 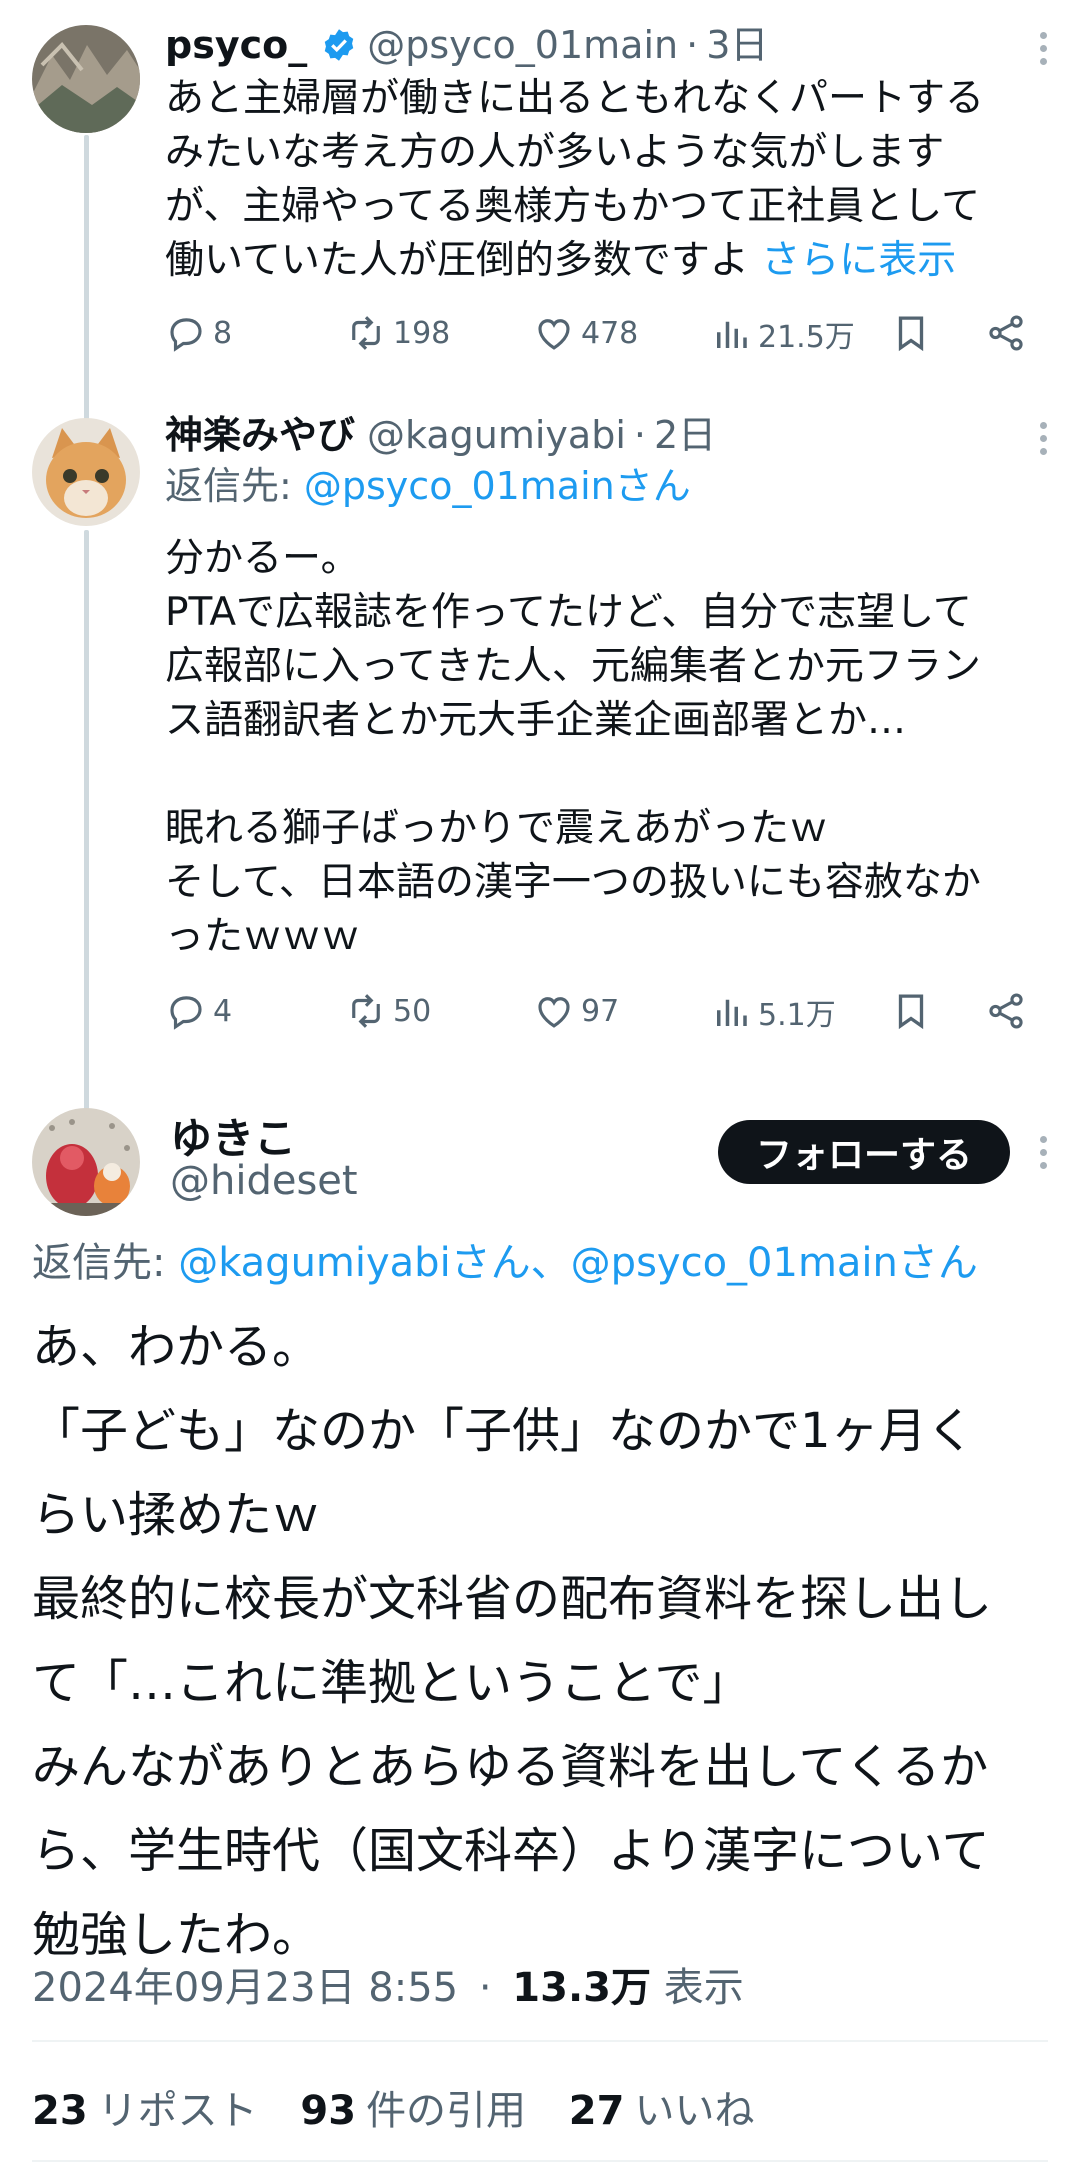 I want to click on views-button: 5.1万, so click(x=773, y=1012).